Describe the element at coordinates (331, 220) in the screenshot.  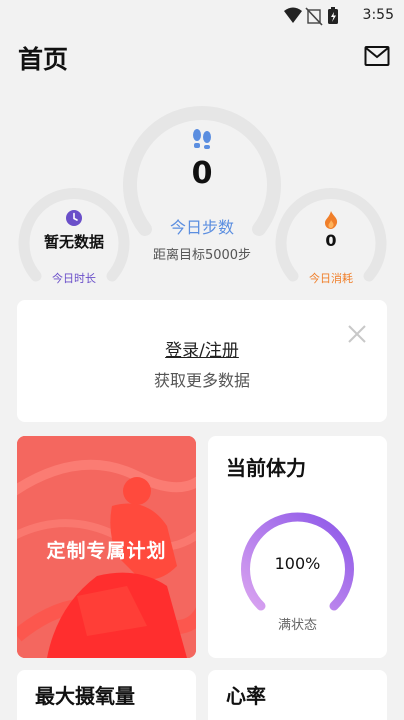
I see `flame-icon` at that location.